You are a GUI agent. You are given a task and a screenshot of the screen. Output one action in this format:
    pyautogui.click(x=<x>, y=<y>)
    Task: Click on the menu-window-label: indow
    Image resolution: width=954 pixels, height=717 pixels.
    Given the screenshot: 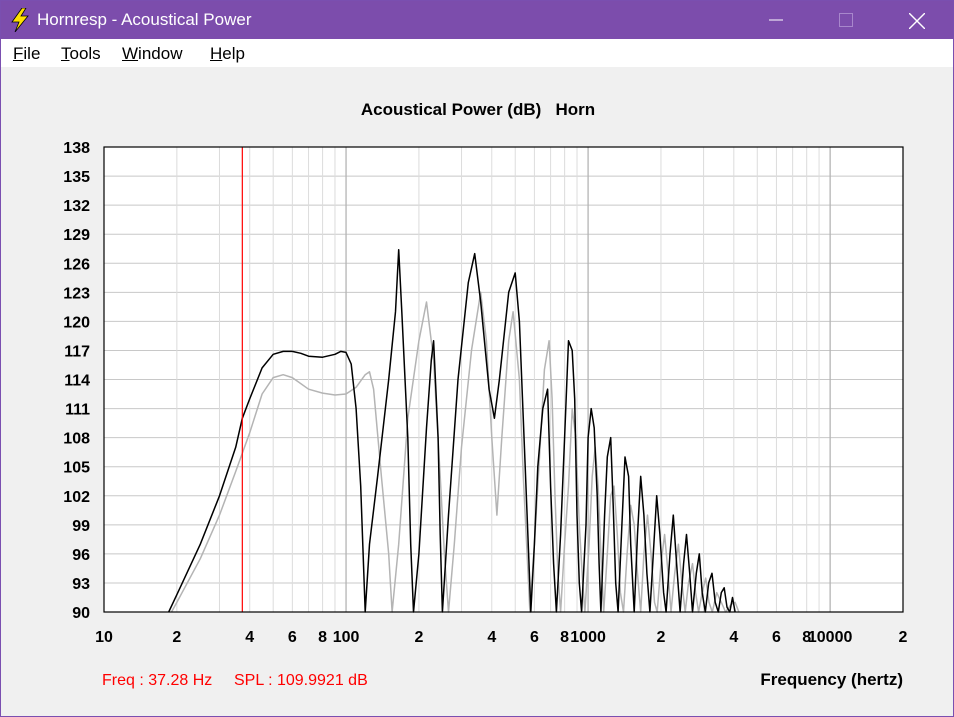 What is the action you would take?
    pyautogui.click(x=160, y=53)
    